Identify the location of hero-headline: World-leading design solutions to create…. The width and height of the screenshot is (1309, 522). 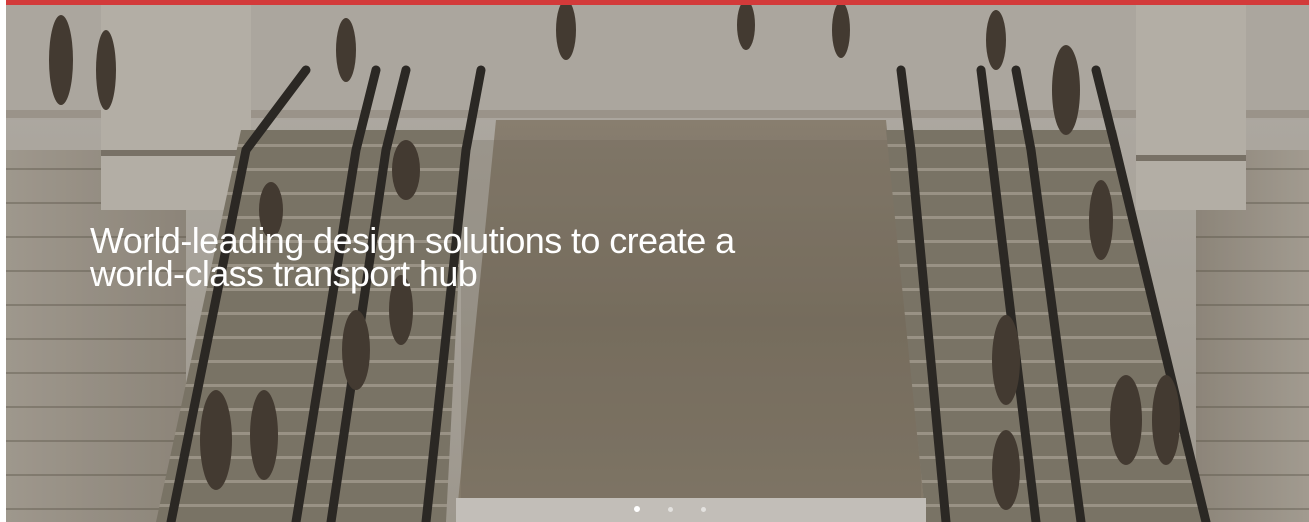
(470, 258).